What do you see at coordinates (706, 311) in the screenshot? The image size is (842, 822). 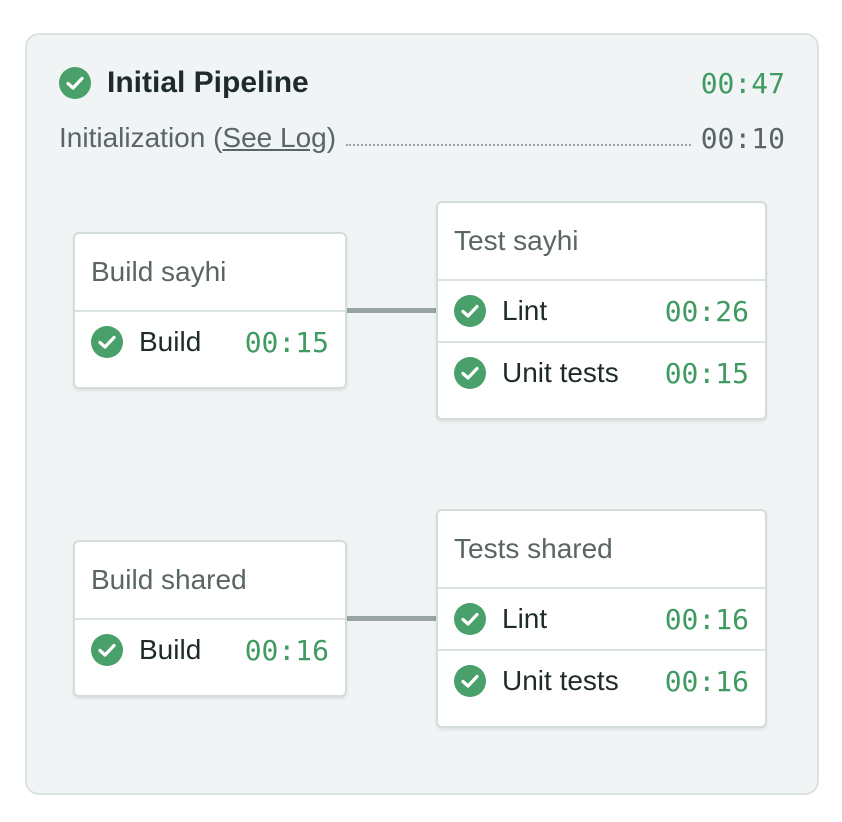 I see `job-time: 00:26` at bounding box center [706, 311].